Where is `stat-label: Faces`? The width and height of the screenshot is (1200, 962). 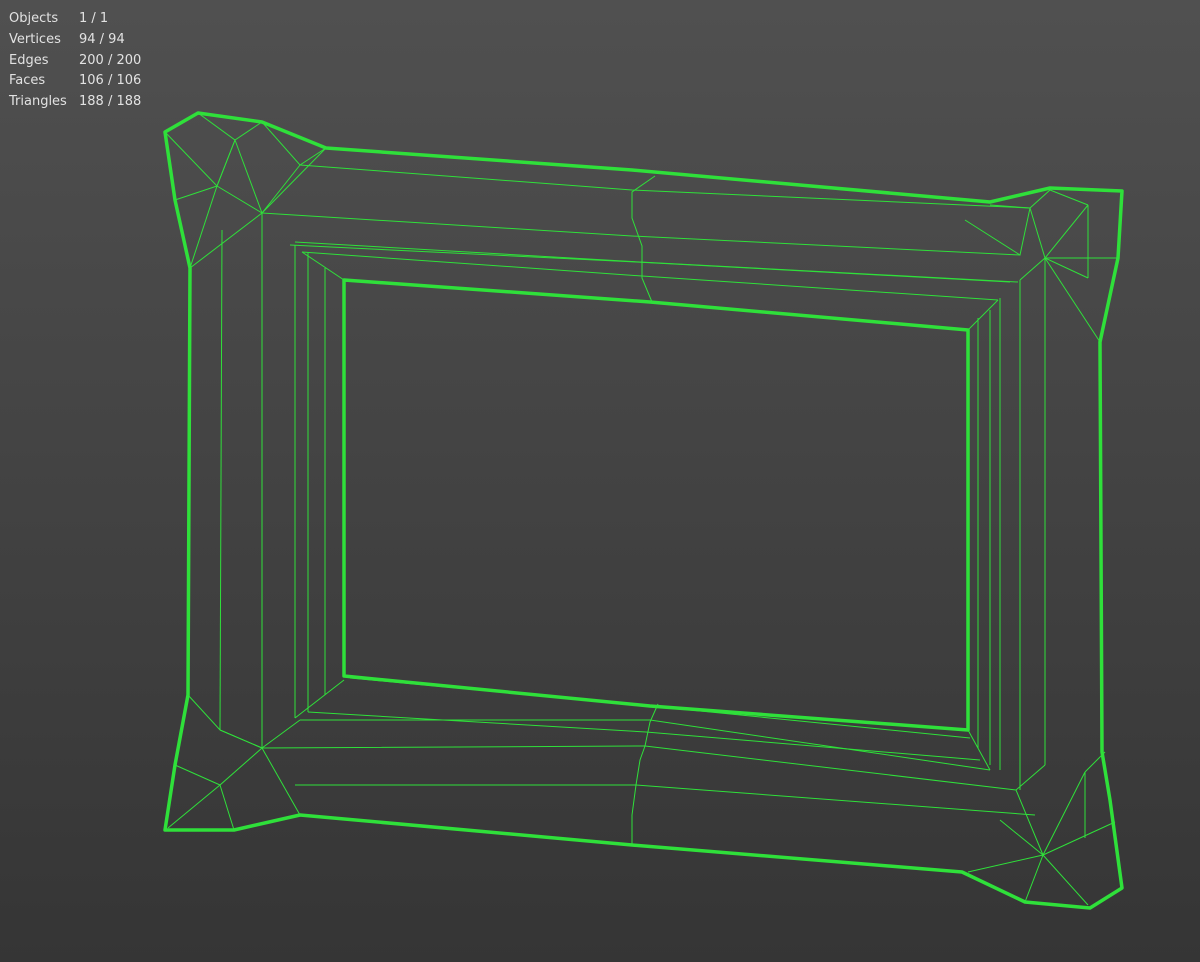 stat-label: Faces is located at coordinates (27, 81).